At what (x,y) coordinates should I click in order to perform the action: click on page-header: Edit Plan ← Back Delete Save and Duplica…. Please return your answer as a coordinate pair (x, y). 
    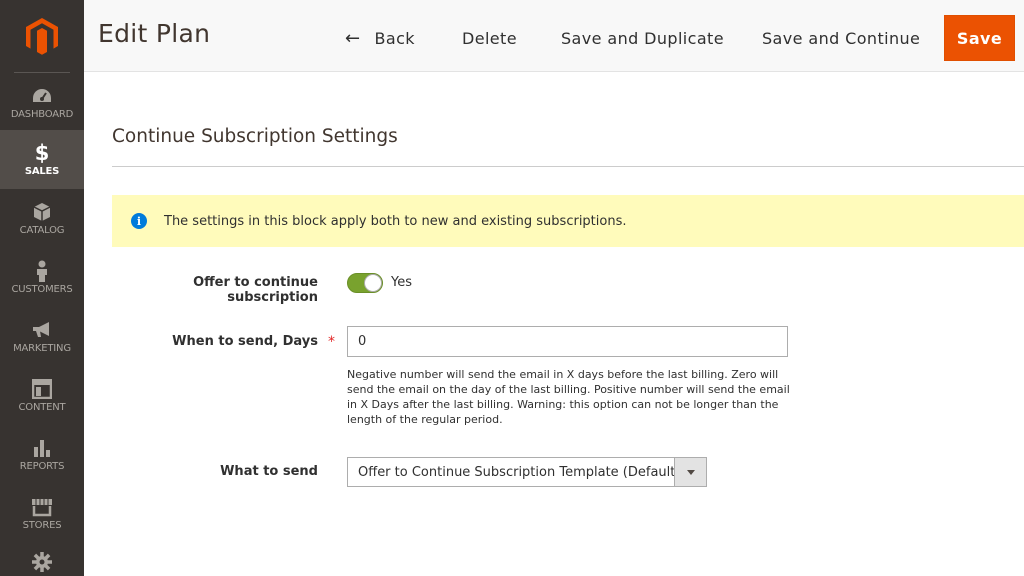
    Looking at the image, I should click on (554, 36).